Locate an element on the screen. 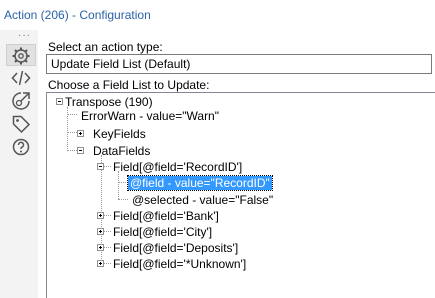 Image resolution: width=435 pixels, height=298 pixels. more-dots-icon: ··· is located at coordinates (24, 36).